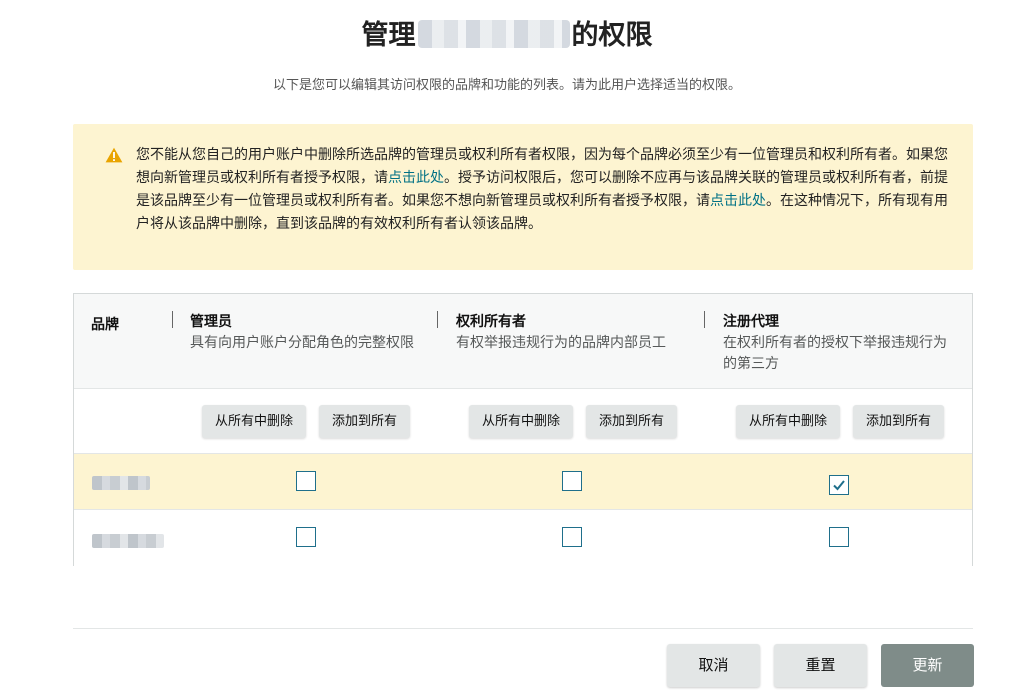  What do you see at coordinates (416, 178) in the screenshot?
I see `click-here-link-1: 点击此处` at bounding box center [416, 178].